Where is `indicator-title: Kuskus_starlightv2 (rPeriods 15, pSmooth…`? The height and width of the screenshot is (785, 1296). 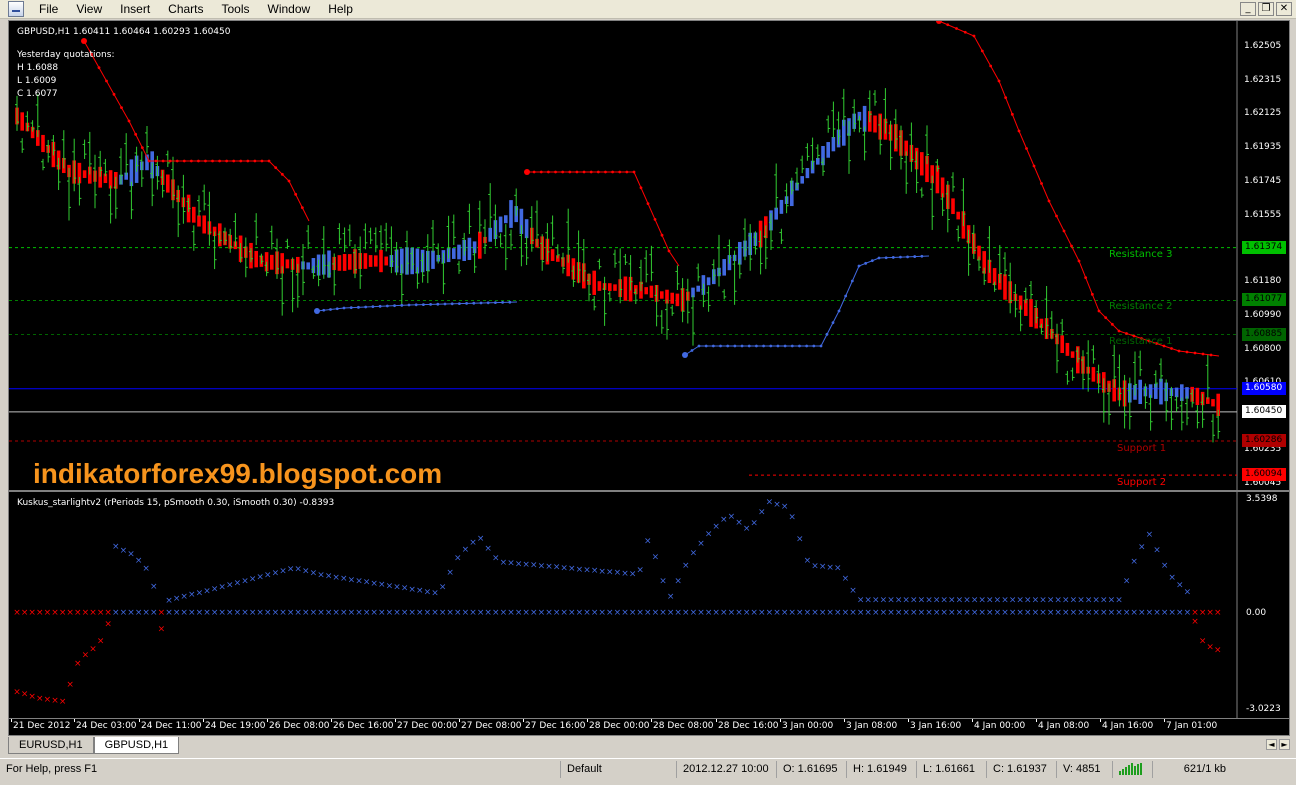 indicator-title: Kuskus_starlightv2 (rPeriods 15, pSmooth… is located at coordinates (176, 503).